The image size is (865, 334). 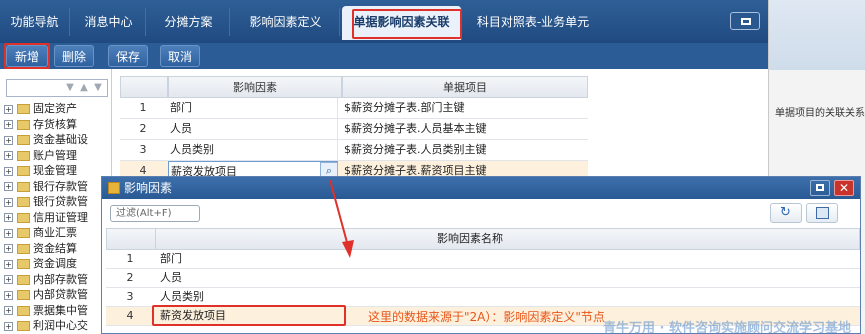 I want to click on tree-item: + 内部贷款管, so click(x=46, y=295).